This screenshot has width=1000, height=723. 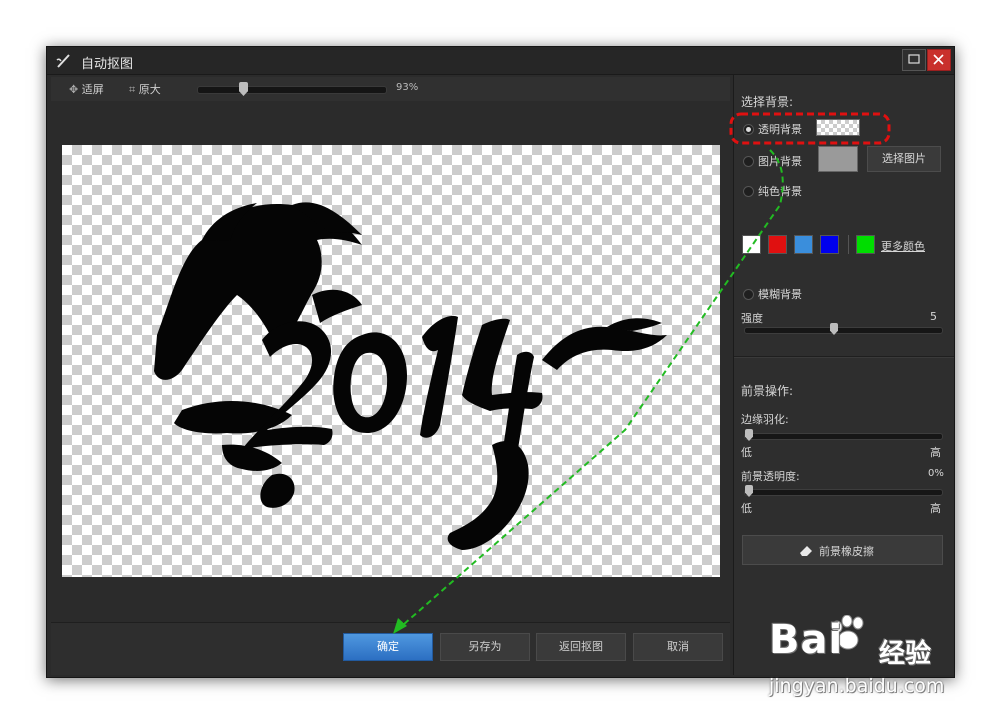 I want to click on select-image-button: 选择图片, so click(x=904, y=159).